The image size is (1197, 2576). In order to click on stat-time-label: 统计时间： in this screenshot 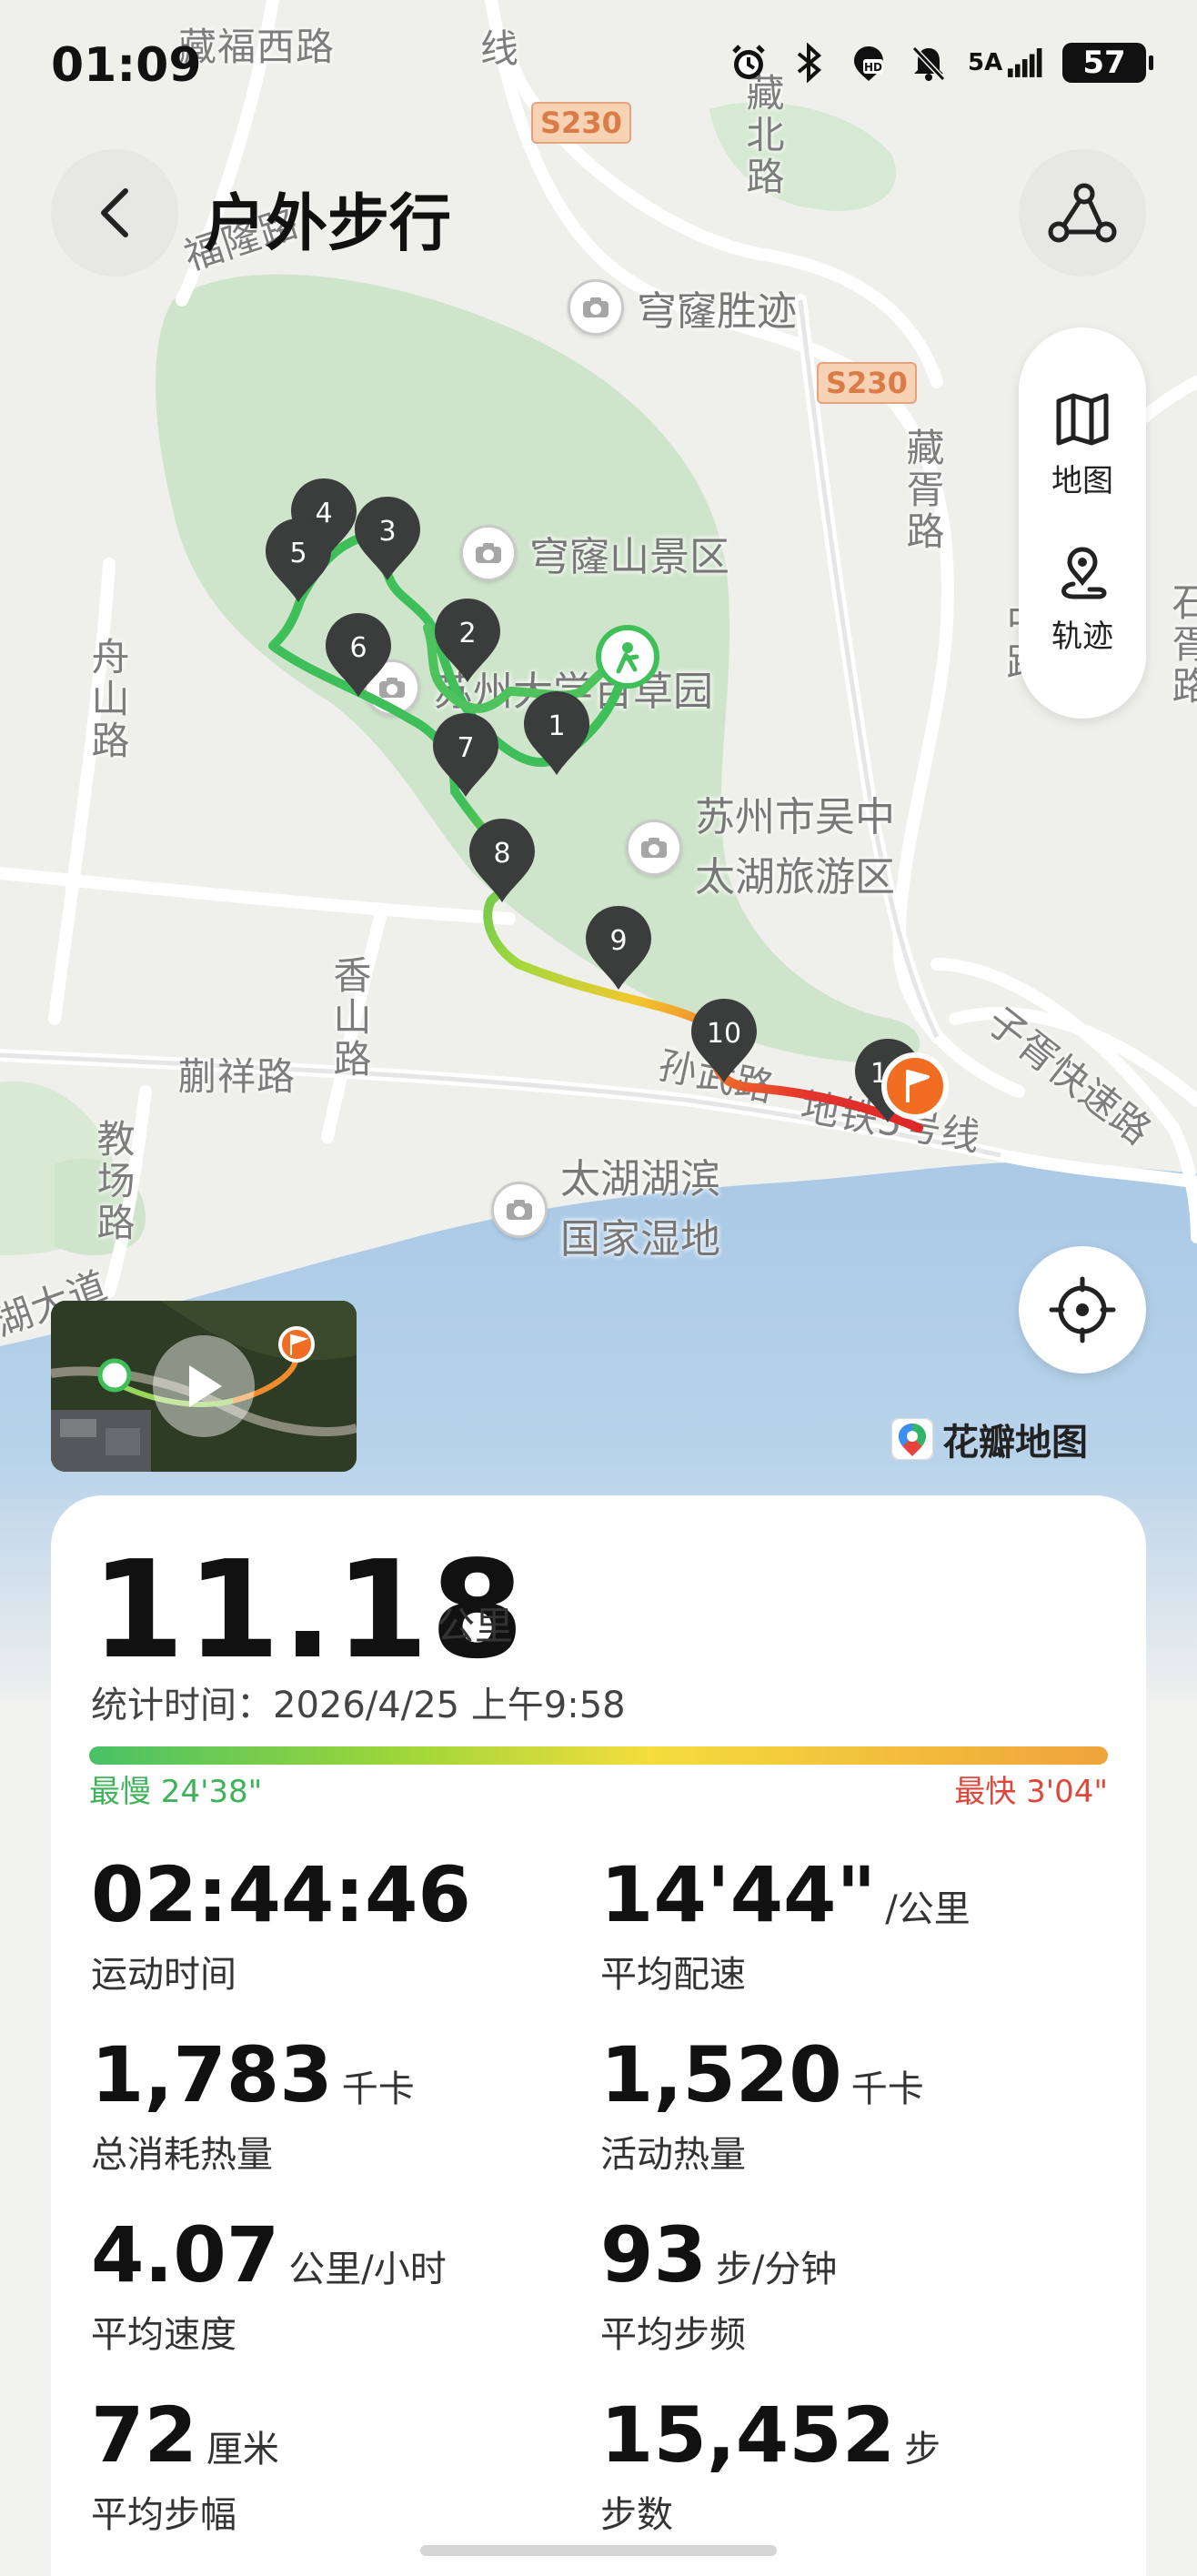, I will do `click(182, 1705)`.